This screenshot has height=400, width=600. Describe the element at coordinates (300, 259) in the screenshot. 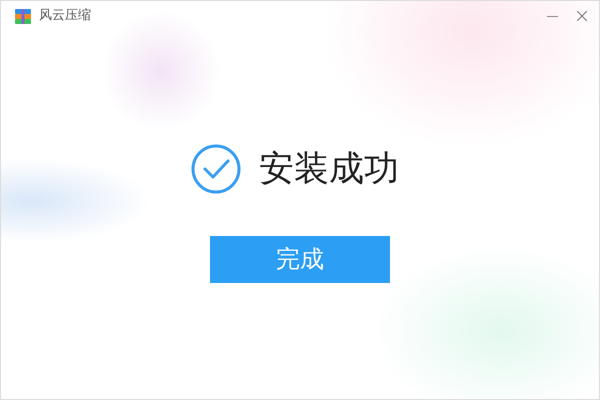

I see `finish-button: 完成` at that location.